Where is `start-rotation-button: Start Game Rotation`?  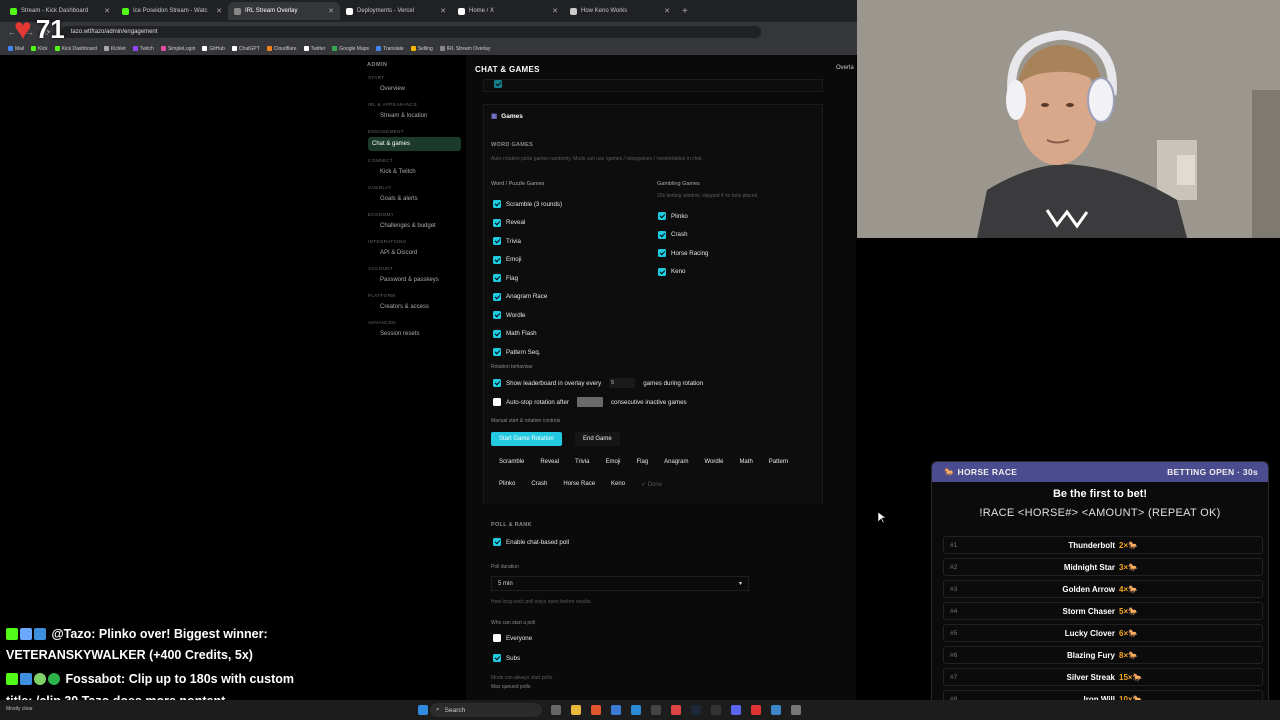 start-rotation-button: Start Game Rotation is located at coordinates (526, 439).